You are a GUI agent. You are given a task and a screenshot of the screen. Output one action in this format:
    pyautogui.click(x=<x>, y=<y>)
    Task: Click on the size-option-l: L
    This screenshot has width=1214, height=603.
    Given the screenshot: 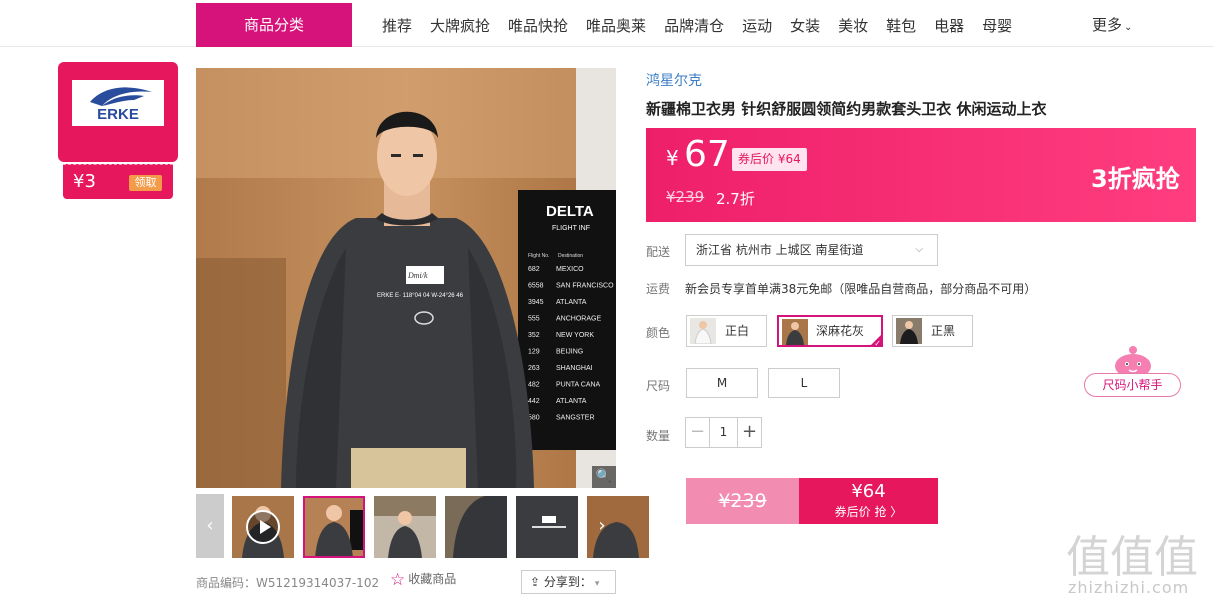 What is the action you would take?
    pyautogui.click(x=804, y=383)
    